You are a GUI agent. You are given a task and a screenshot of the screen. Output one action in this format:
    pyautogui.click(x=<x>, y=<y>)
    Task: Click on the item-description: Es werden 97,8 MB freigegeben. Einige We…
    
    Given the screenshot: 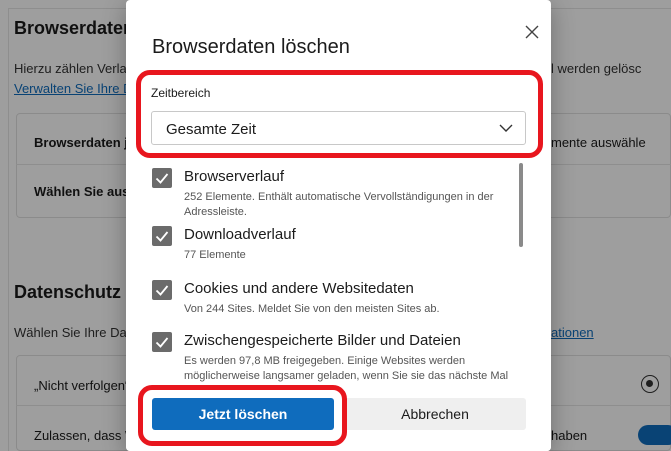 What is the action you would take?
    pyautogui.click(x=346, y=370)
    